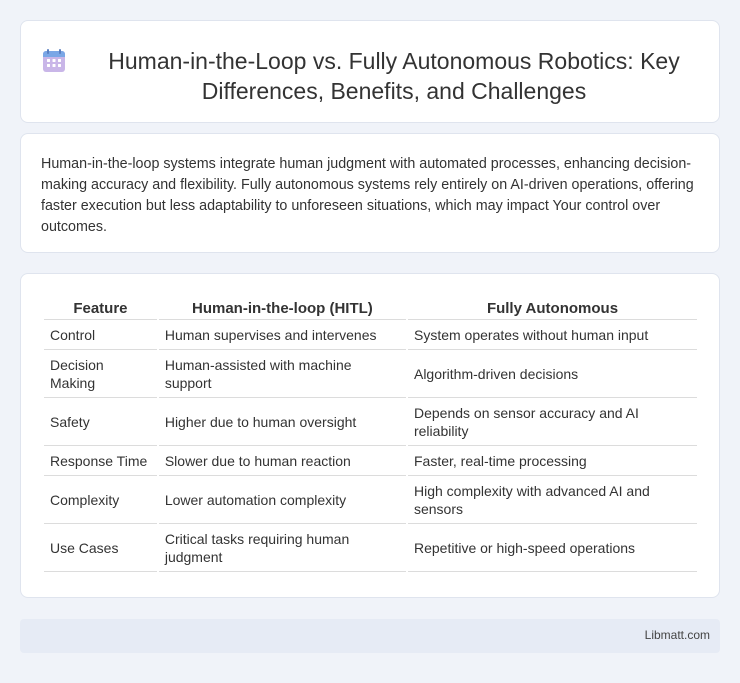  Describe the element at coordinates (100, 374) in the screenshot. I see `cell-feature: Decision Making` at that location.